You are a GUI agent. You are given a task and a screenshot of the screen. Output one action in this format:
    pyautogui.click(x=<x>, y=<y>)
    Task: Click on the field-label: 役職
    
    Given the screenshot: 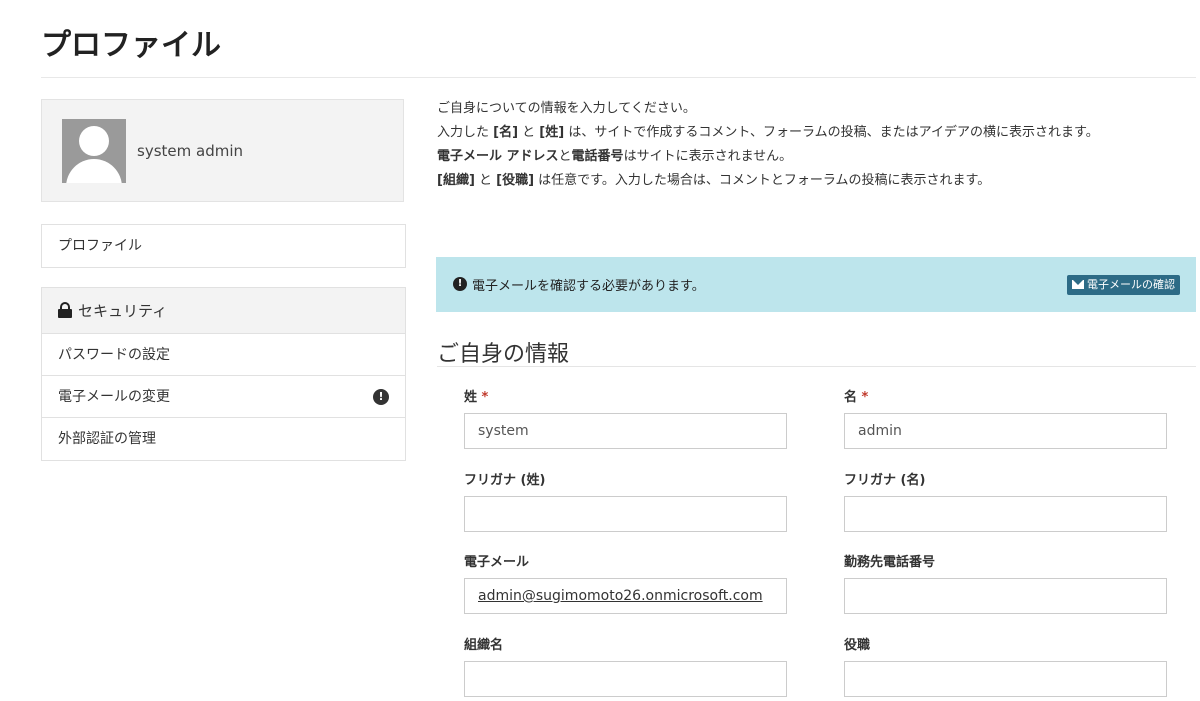 What is the action you would take?
    pyautogui.click(x=857, y=645)
    